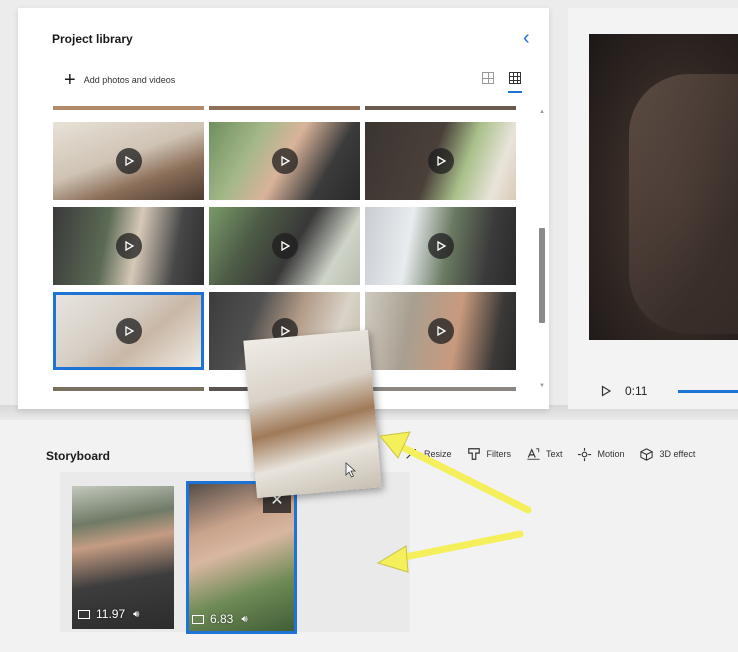 The image size is (738, 652). I want to click on project-library-title: Project library, so click(92, 39).